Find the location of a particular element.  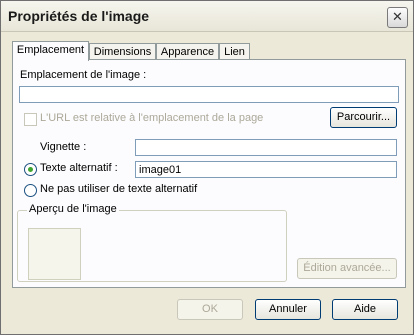

image-preview-legend: Aperçu de l'image is located at coordinates (73, 209).